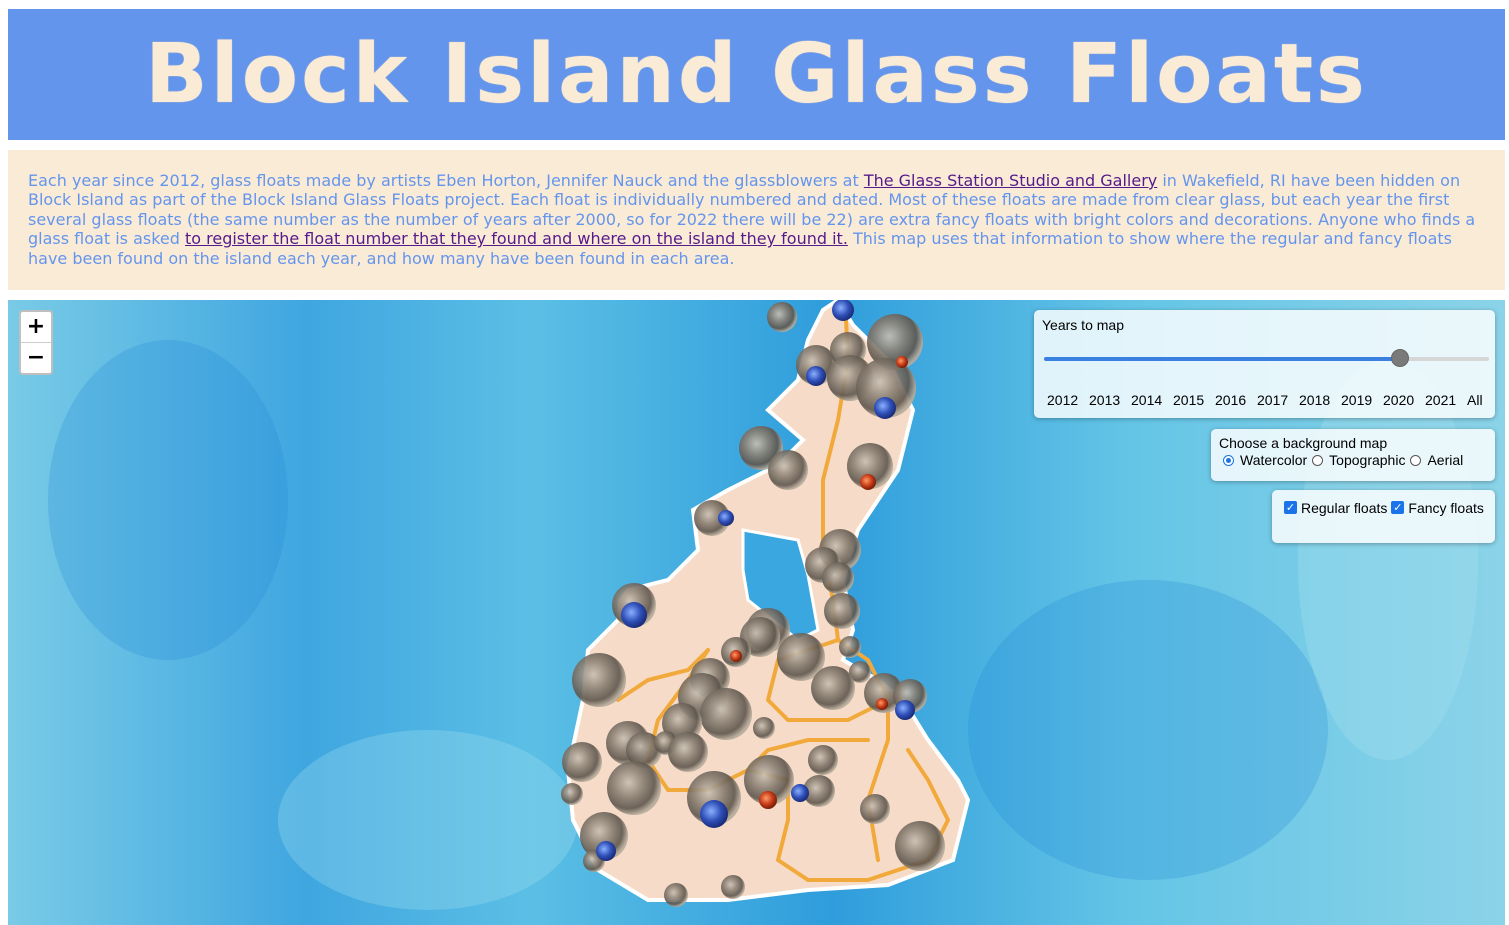  What do you see at coordinates (1344, 507) in the screenshot?
I see `checkbox-label: Regular floats` at bounding box center [1344, 507].